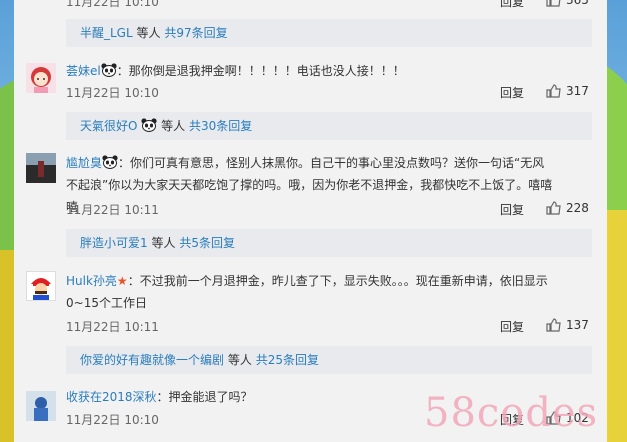 This screenshot has width=627, height=442. What do you see at coordinates (329, 33) in the screenshot?
I see `reply-summary-bar: 半醒_LGL 等人 共97条回复` at bounding box center [329, 33].